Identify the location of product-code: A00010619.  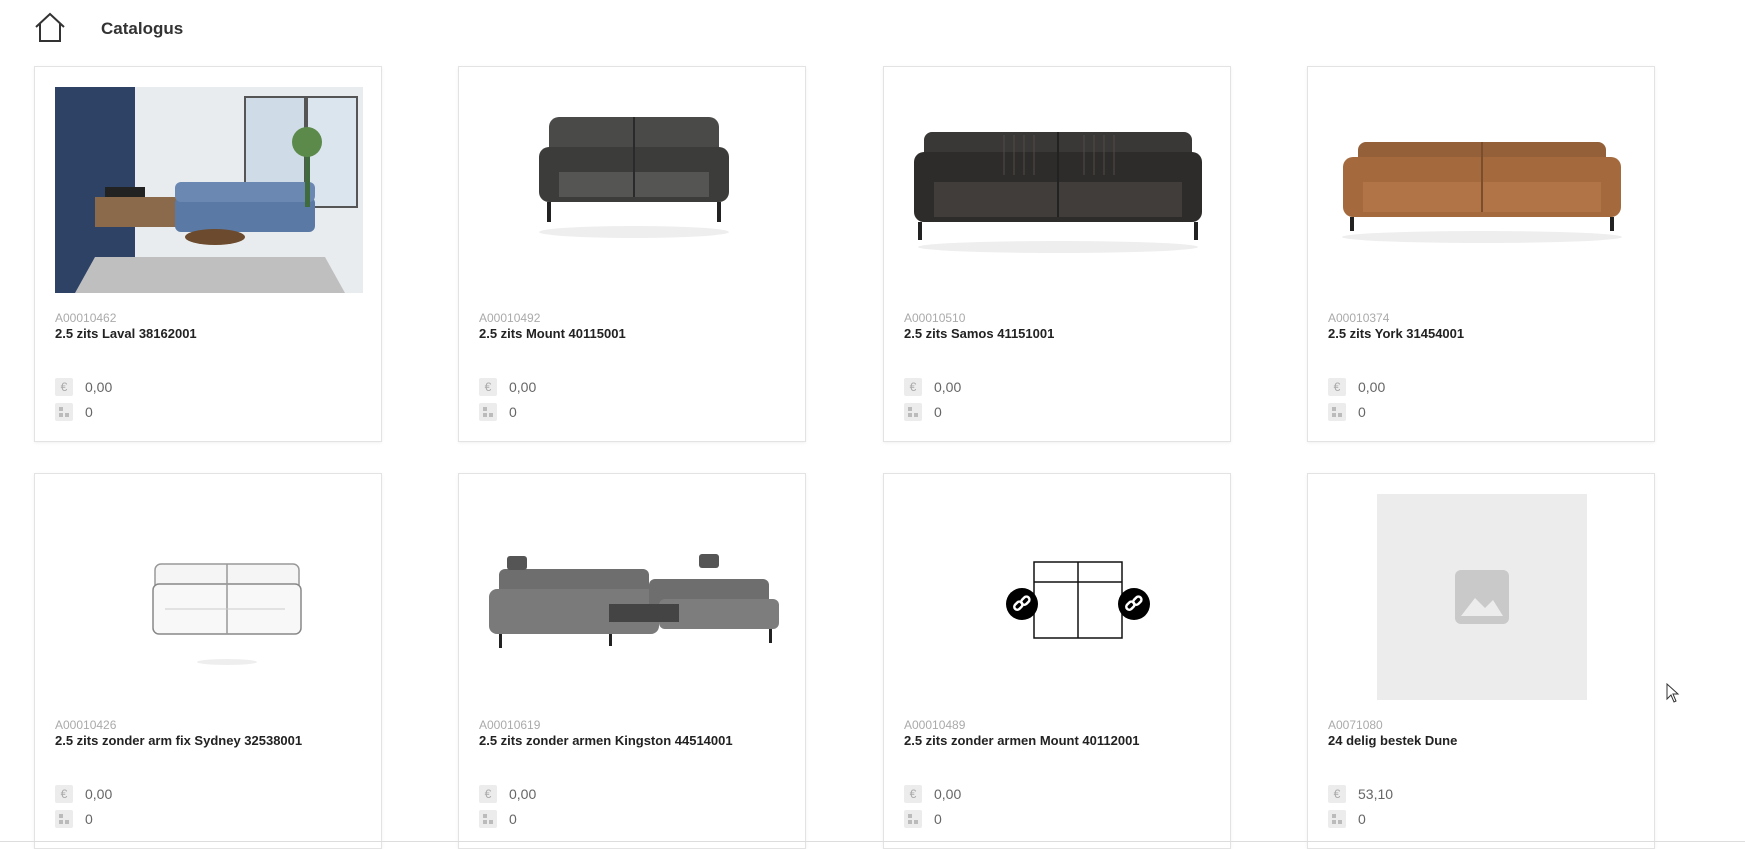
(510, 725).